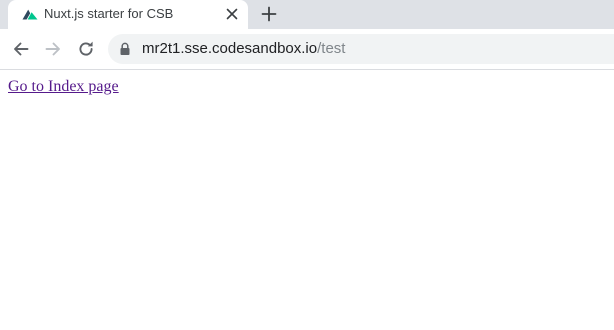  What do you see at coordinates (307, 14) in the screenshot?
I see `tab-strip: Nuxt.js starter for CSB` at bounding box center [307, 14].